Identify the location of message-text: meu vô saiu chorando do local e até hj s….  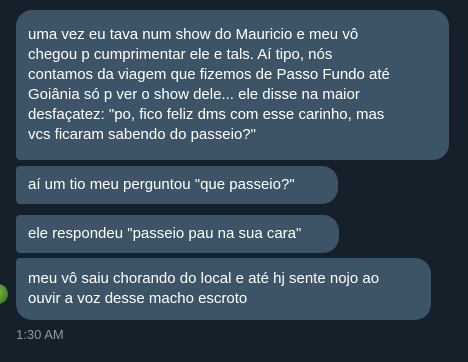
(204, 288).